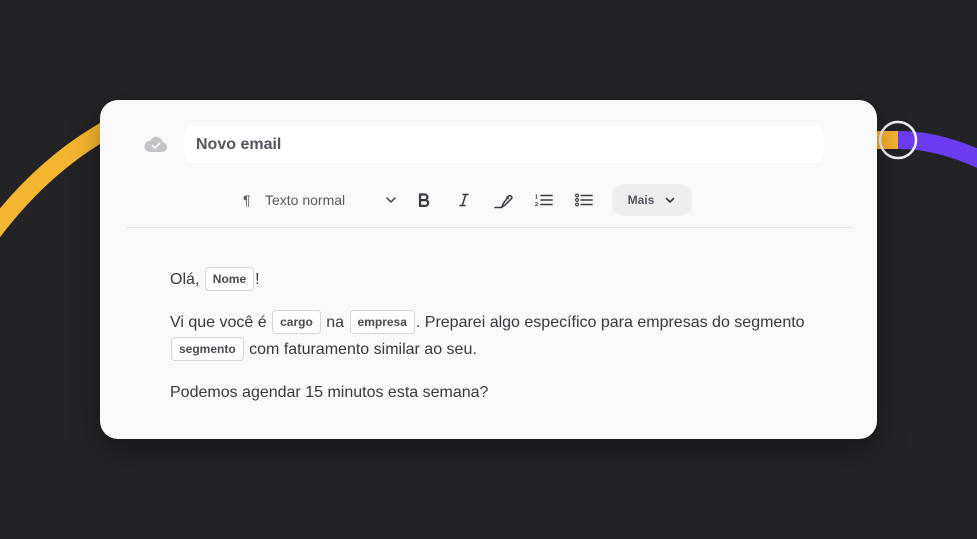  I want to click on subject-input: Novo email, so click(504, 144).